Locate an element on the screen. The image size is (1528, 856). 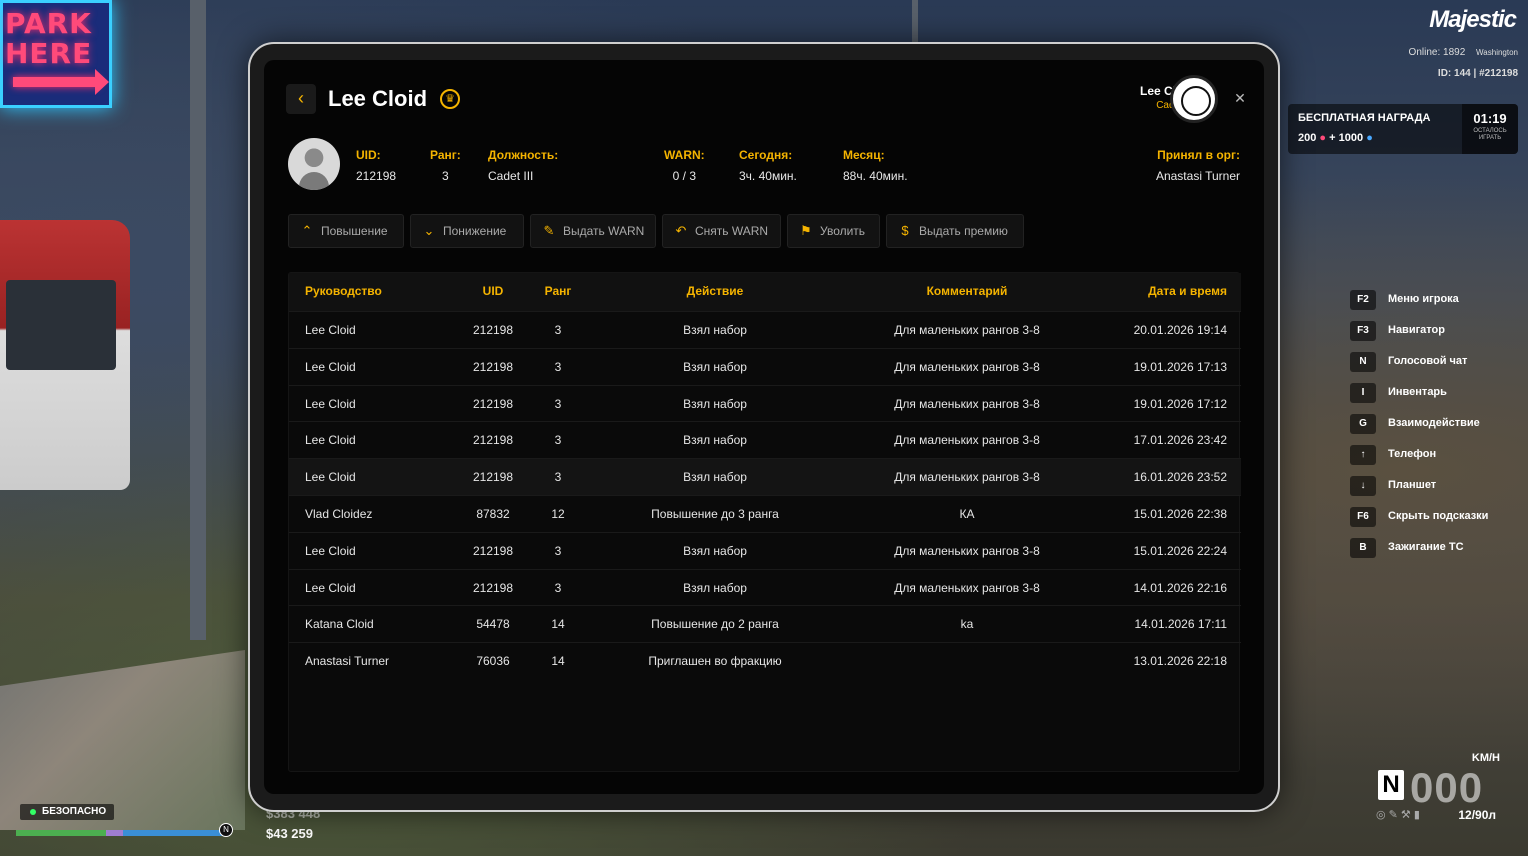
column-header: Действие is located at coordinates (715, 291).